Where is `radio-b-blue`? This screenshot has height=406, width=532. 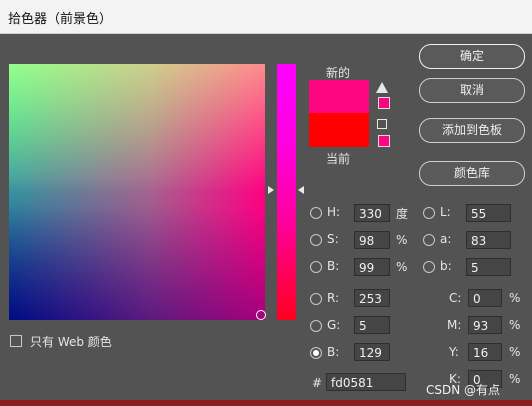 radio-b-blue is located at coordinates (316, 353).